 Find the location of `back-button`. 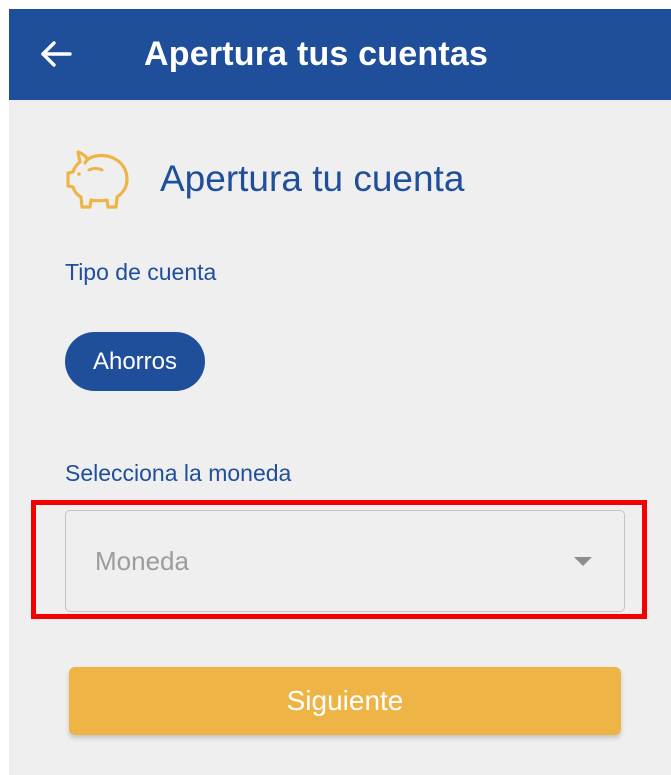

back-button is located at coordinates (56, 54).